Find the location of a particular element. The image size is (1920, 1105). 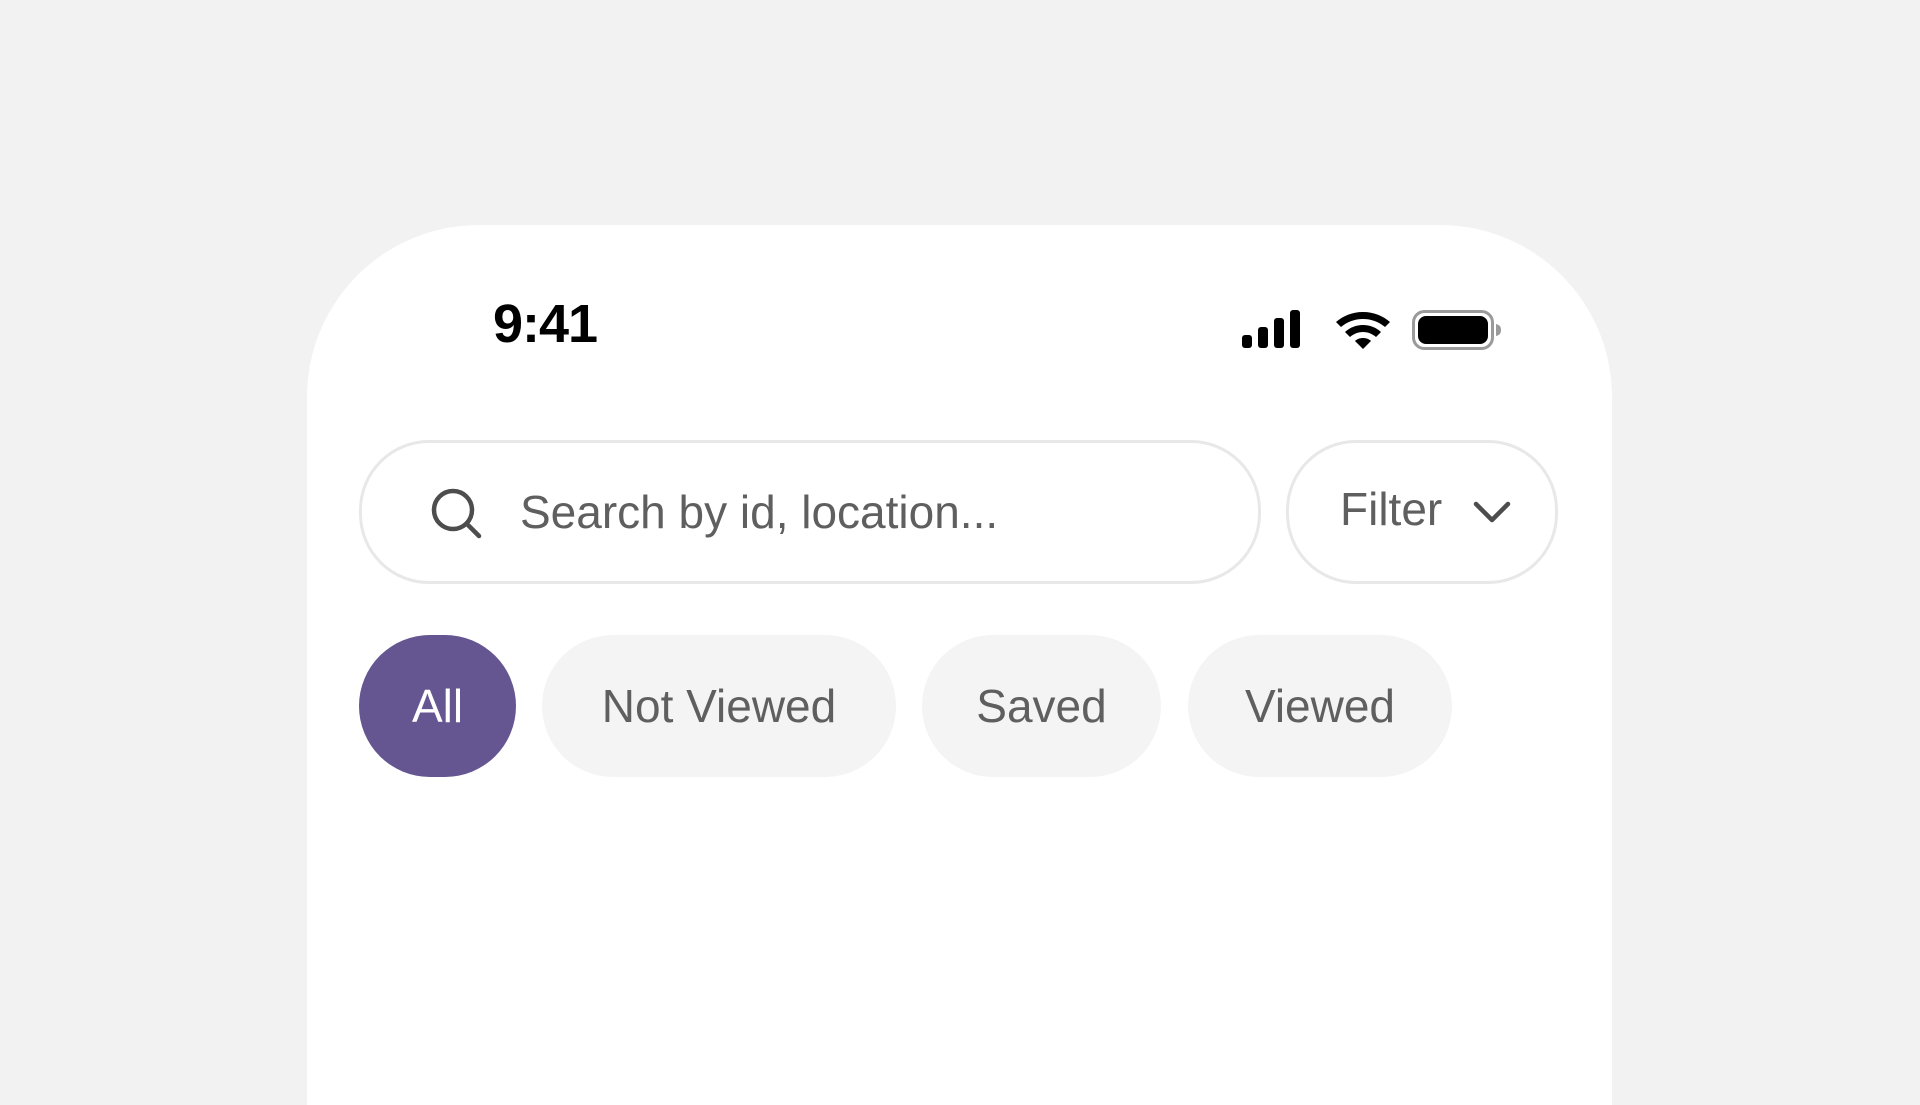

chevron-down-icon is located at coordinates (1492, 512).